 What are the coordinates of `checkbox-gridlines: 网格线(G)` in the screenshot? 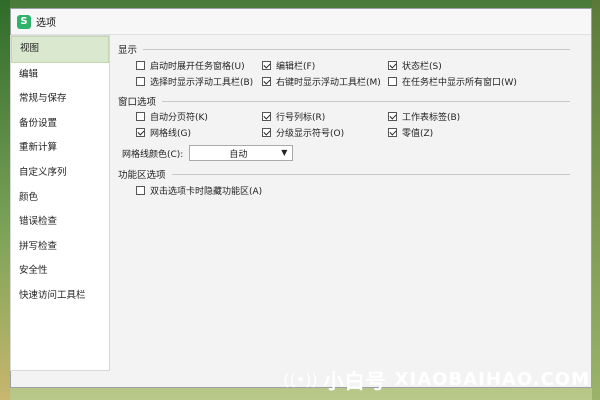 It's located at (163, 132).